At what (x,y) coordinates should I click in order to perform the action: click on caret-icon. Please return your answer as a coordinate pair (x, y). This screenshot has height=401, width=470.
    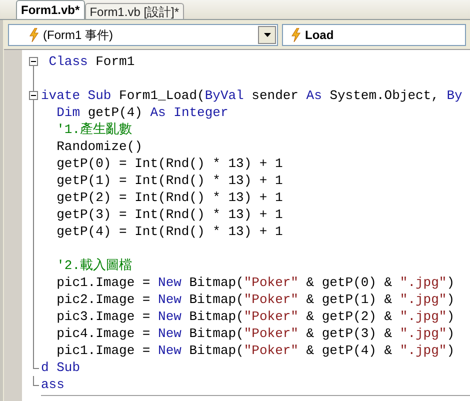
    Looking at the image, I should click on (267, 35).